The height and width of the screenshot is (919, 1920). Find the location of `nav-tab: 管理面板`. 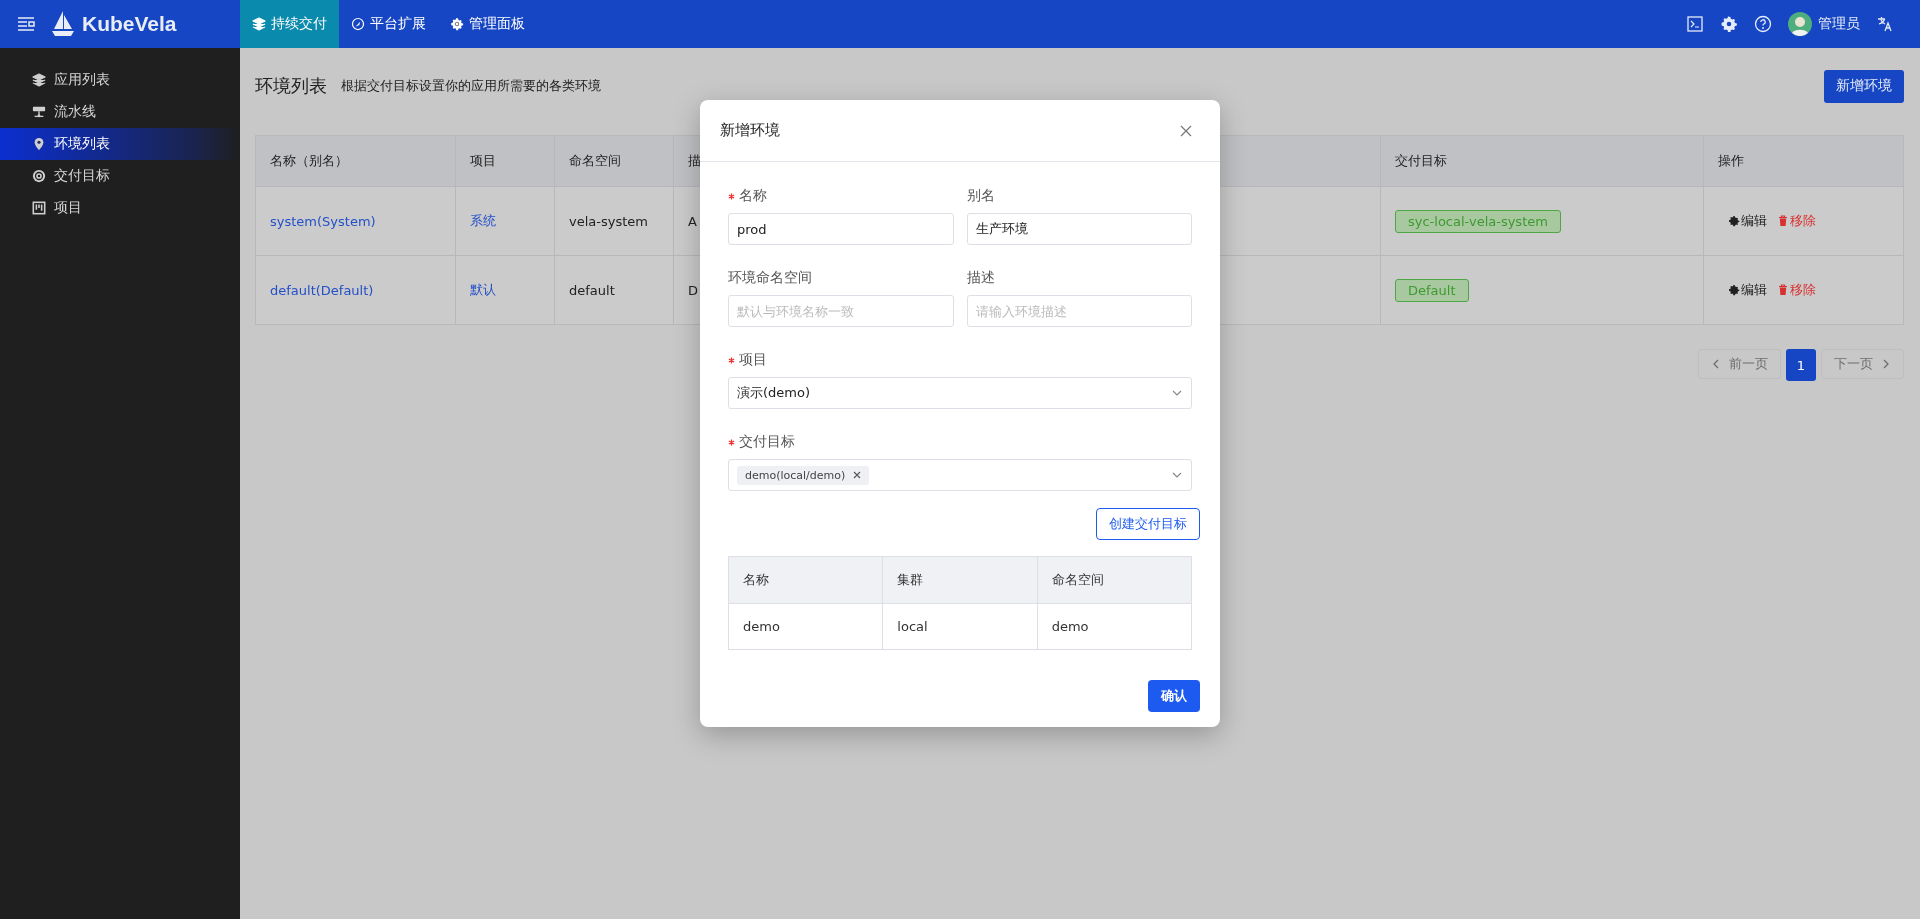

nav-tab: 管理面板 is located at coordinates (487, 24).